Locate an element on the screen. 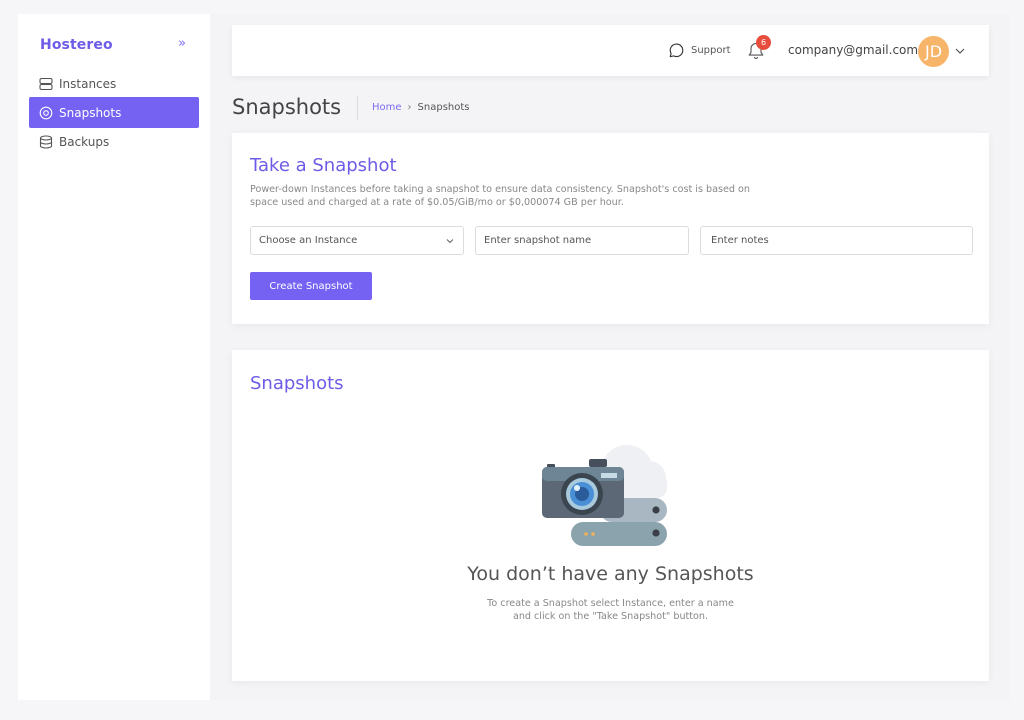 The width and height of the screenshot is (1024, 720). sidebar-nav: Instances Snapshots Backups is located at coordinates (114, 112).